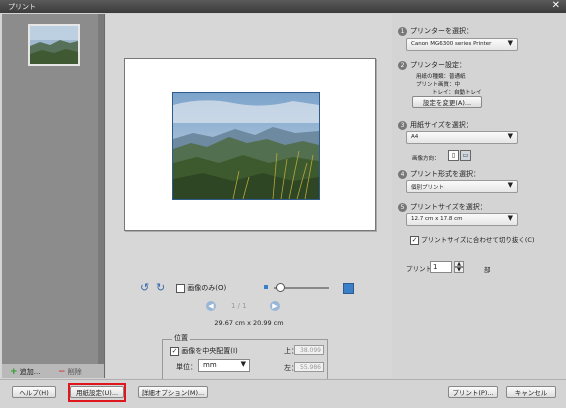  What do you see at coordinates (186, 367) in the screenshot?
I see `unit-label: 単位：` at bounding box center [186, 367].